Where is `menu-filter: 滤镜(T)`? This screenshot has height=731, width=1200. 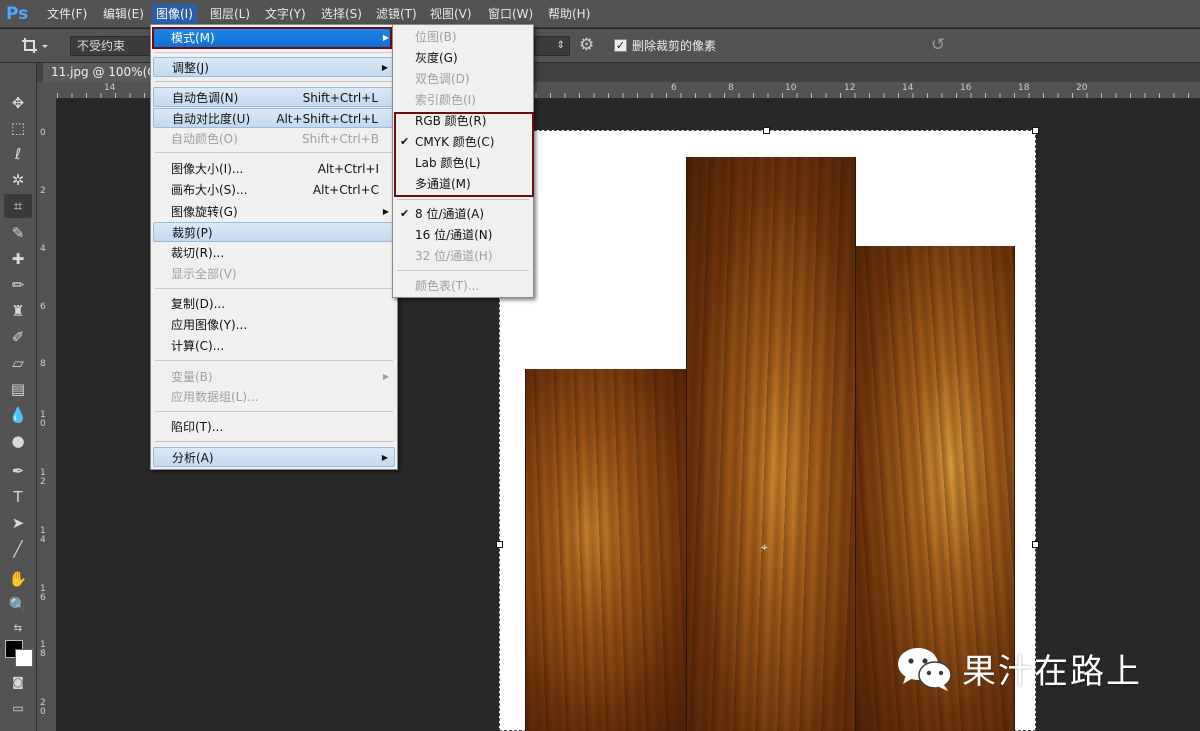 menu-filter: 滤镜(T) is located at coordinates (396, 14).